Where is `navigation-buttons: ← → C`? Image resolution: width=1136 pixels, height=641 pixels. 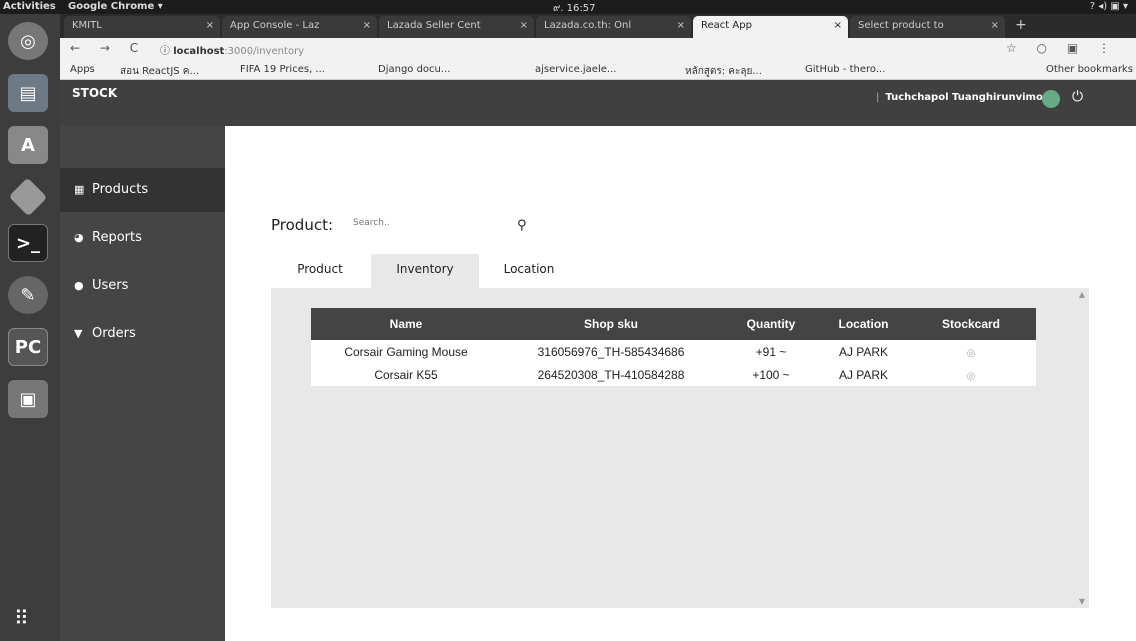
navigation-buttons: ← → C is located at coordinates (108, 48).